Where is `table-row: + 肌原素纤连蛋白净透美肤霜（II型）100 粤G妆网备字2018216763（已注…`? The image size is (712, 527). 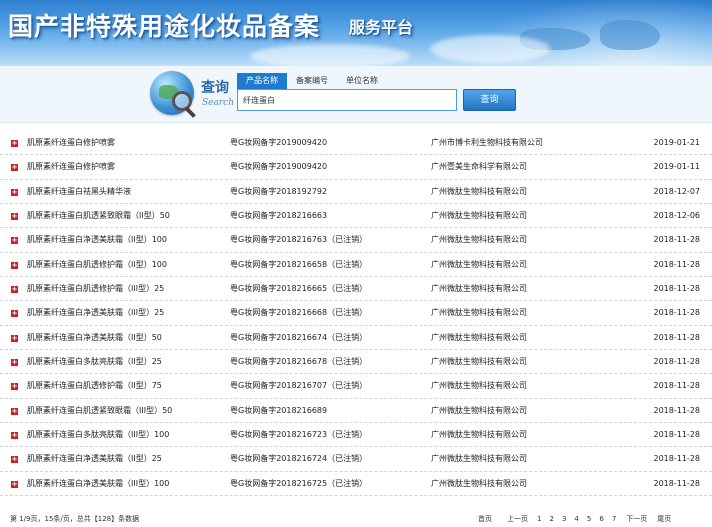
table-row: + 肌原素纤连蛋白净透美肤霜（II型）100 粤G妆网备字2018216763（已注… is located at coordinates (356, 240).